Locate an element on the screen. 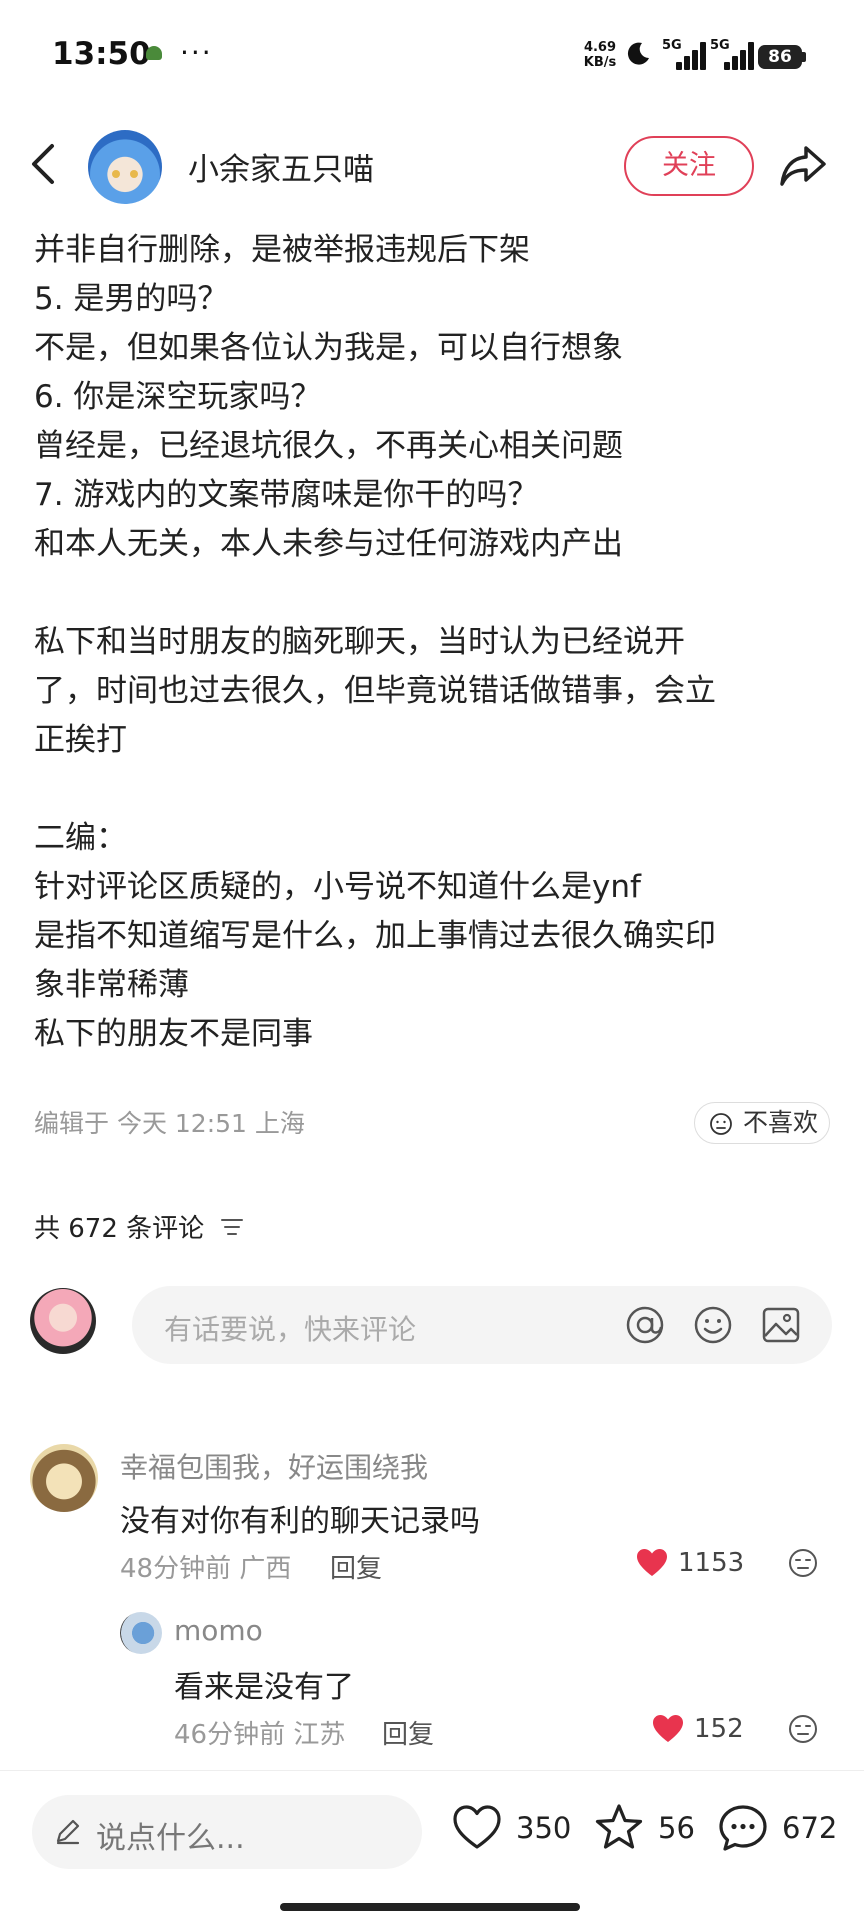 This screenshot has width=864, height=1920. sort-icon is located at coordinates (232, 1227).